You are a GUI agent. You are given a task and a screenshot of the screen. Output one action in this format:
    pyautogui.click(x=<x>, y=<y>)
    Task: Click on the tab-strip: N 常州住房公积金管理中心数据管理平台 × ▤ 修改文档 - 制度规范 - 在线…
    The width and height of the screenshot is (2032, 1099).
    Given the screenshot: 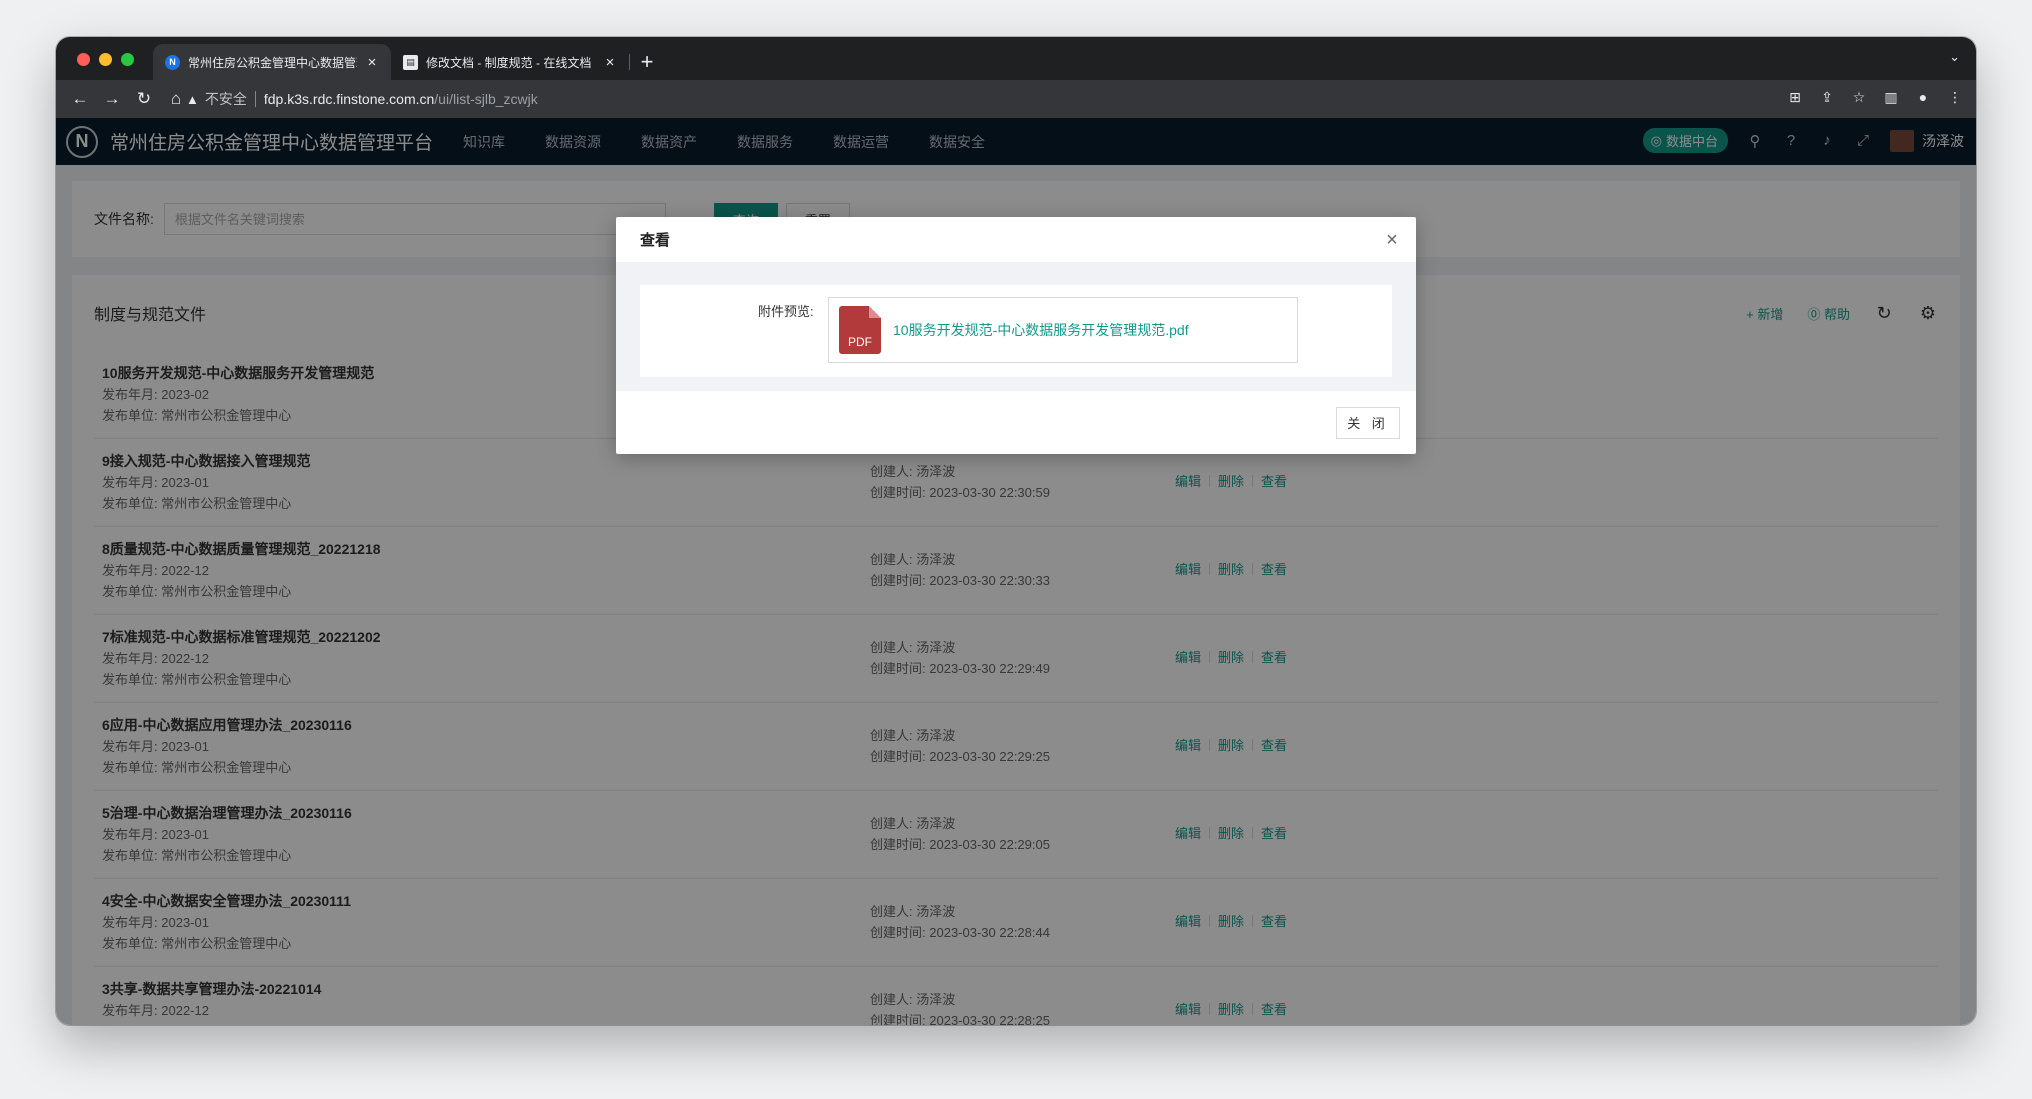 What is the action you would take?
    pyautogui.click(x=1016, y=58)
    